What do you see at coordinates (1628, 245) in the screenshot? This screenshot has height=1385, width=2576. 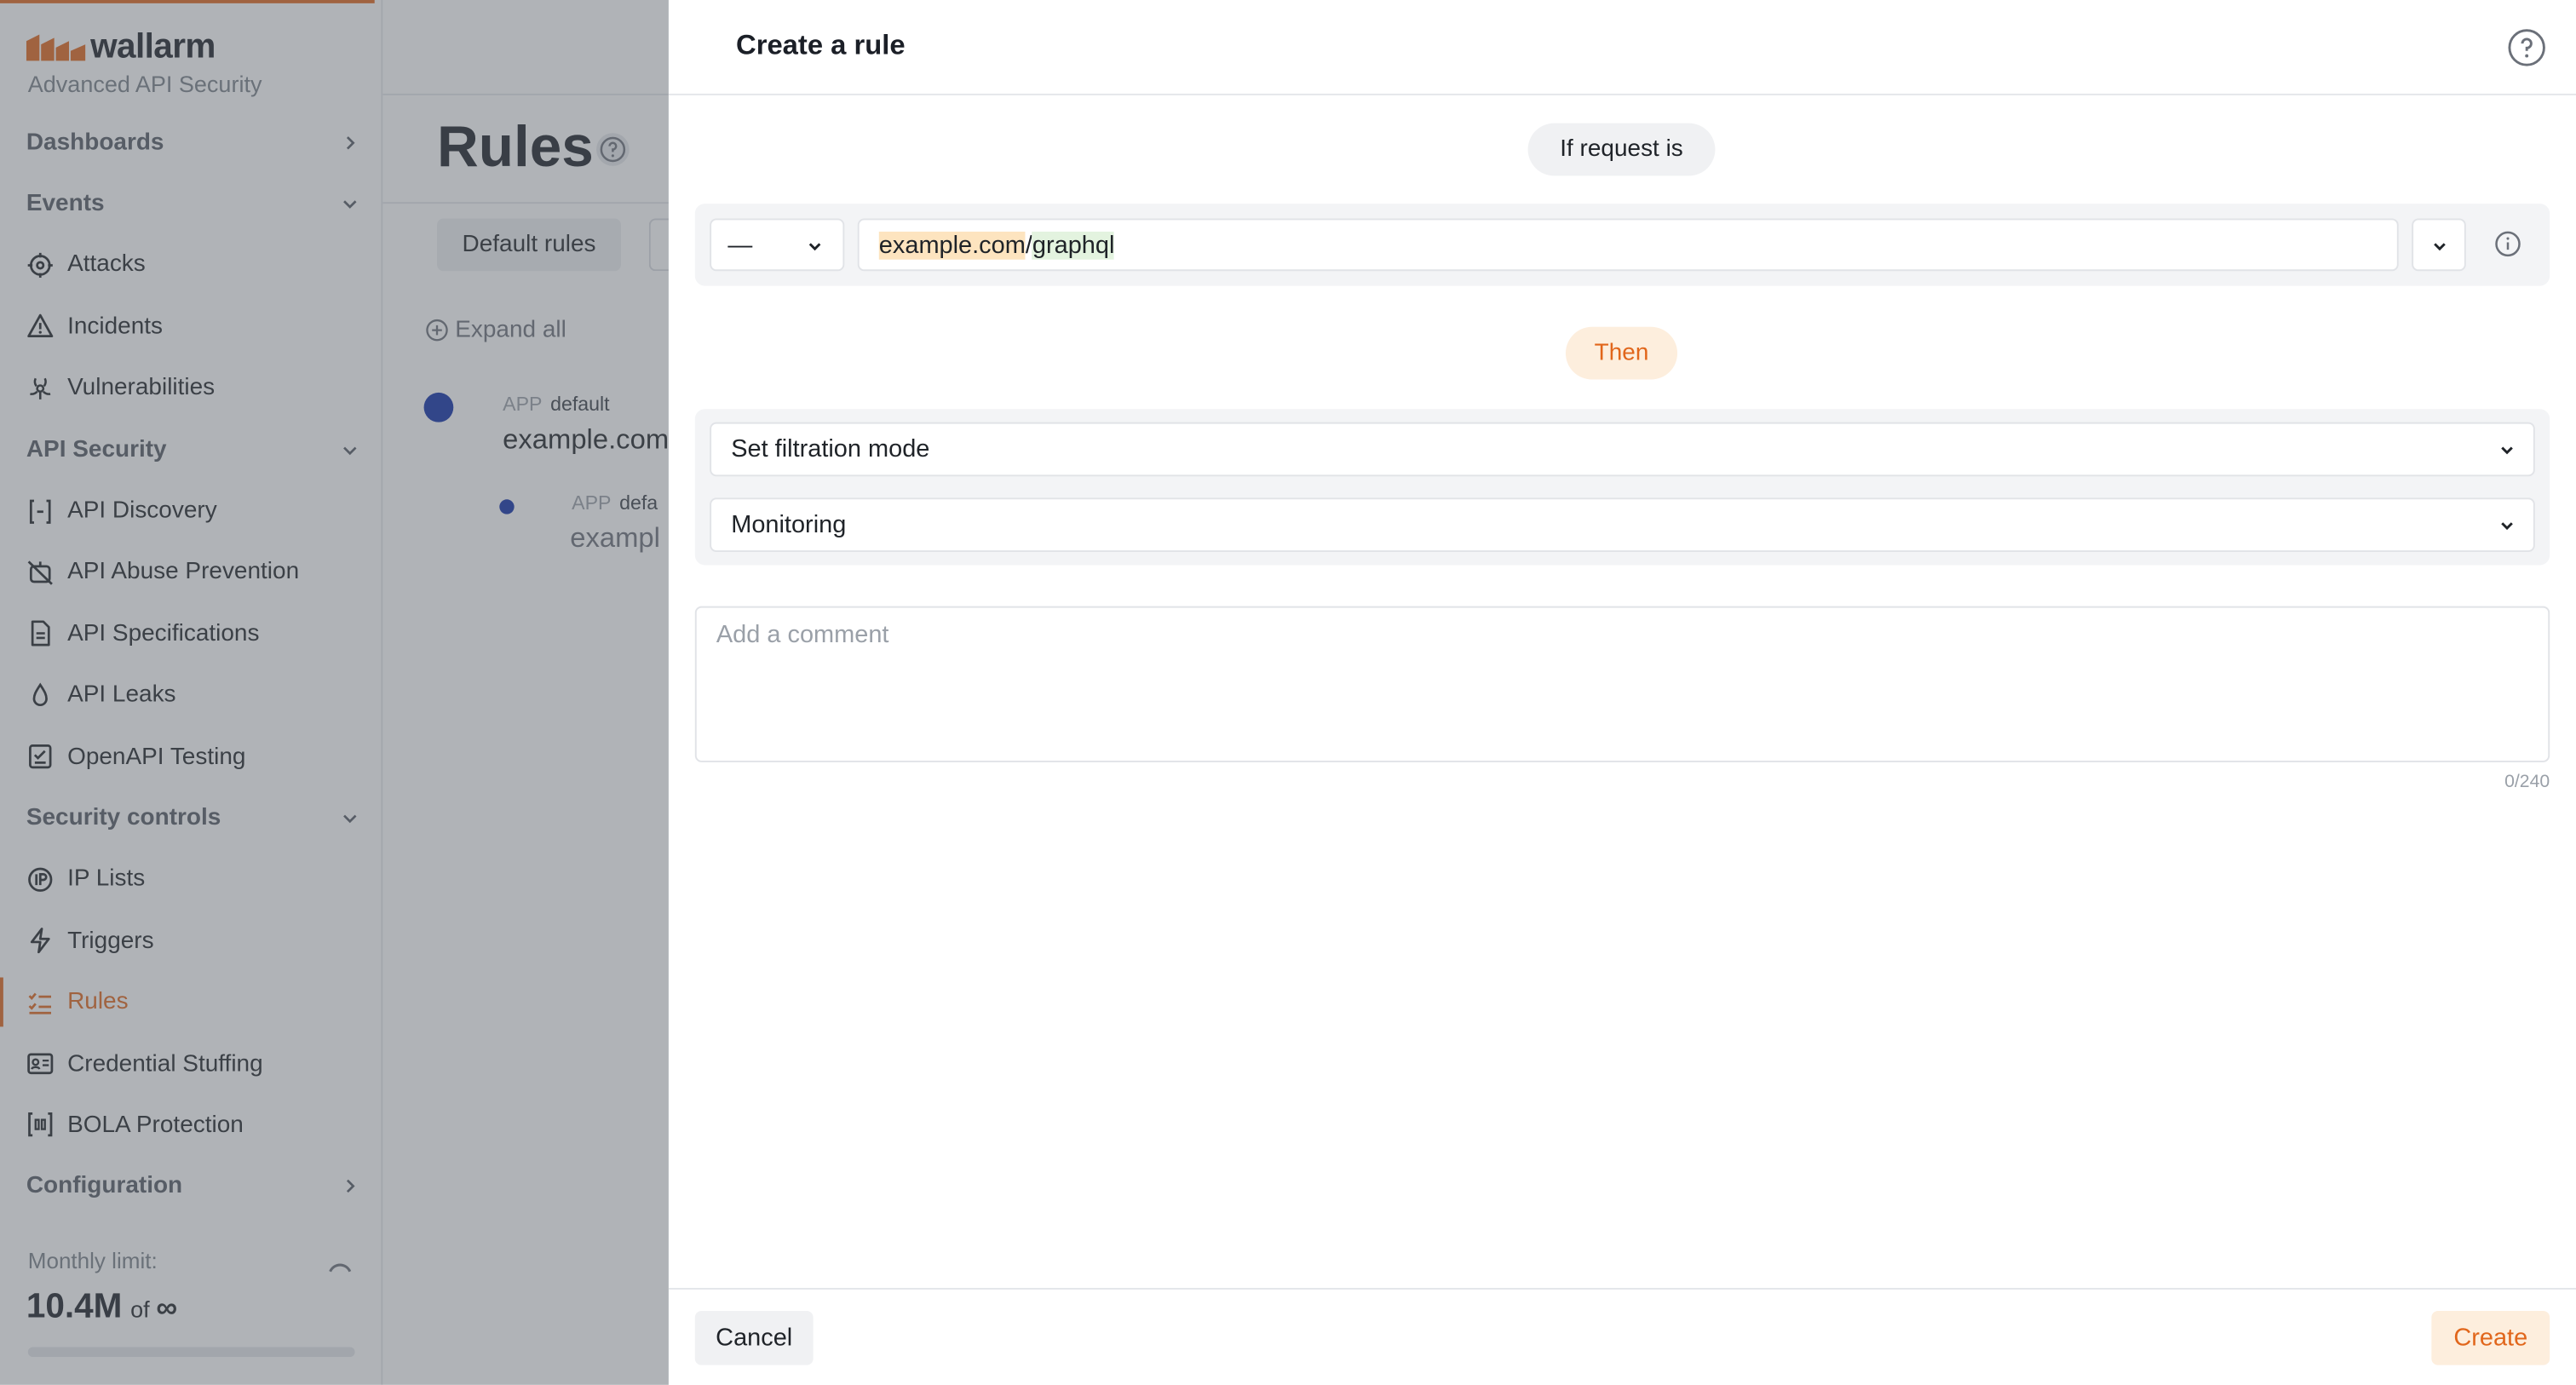 I see `request-url-input: example.com / graphql` at bounding box center [1628, 245].